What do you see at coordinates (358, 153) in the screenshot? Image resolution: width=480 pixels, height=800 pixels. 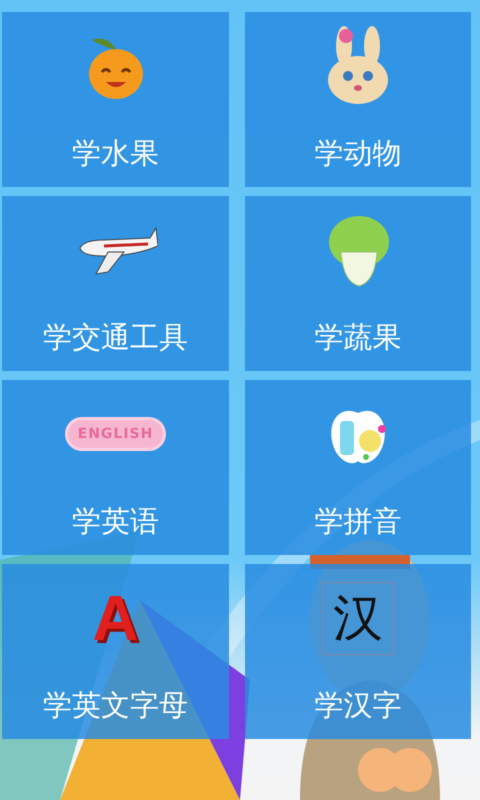 I see `tile-label: 学动物` at bounding box center [358, 153].